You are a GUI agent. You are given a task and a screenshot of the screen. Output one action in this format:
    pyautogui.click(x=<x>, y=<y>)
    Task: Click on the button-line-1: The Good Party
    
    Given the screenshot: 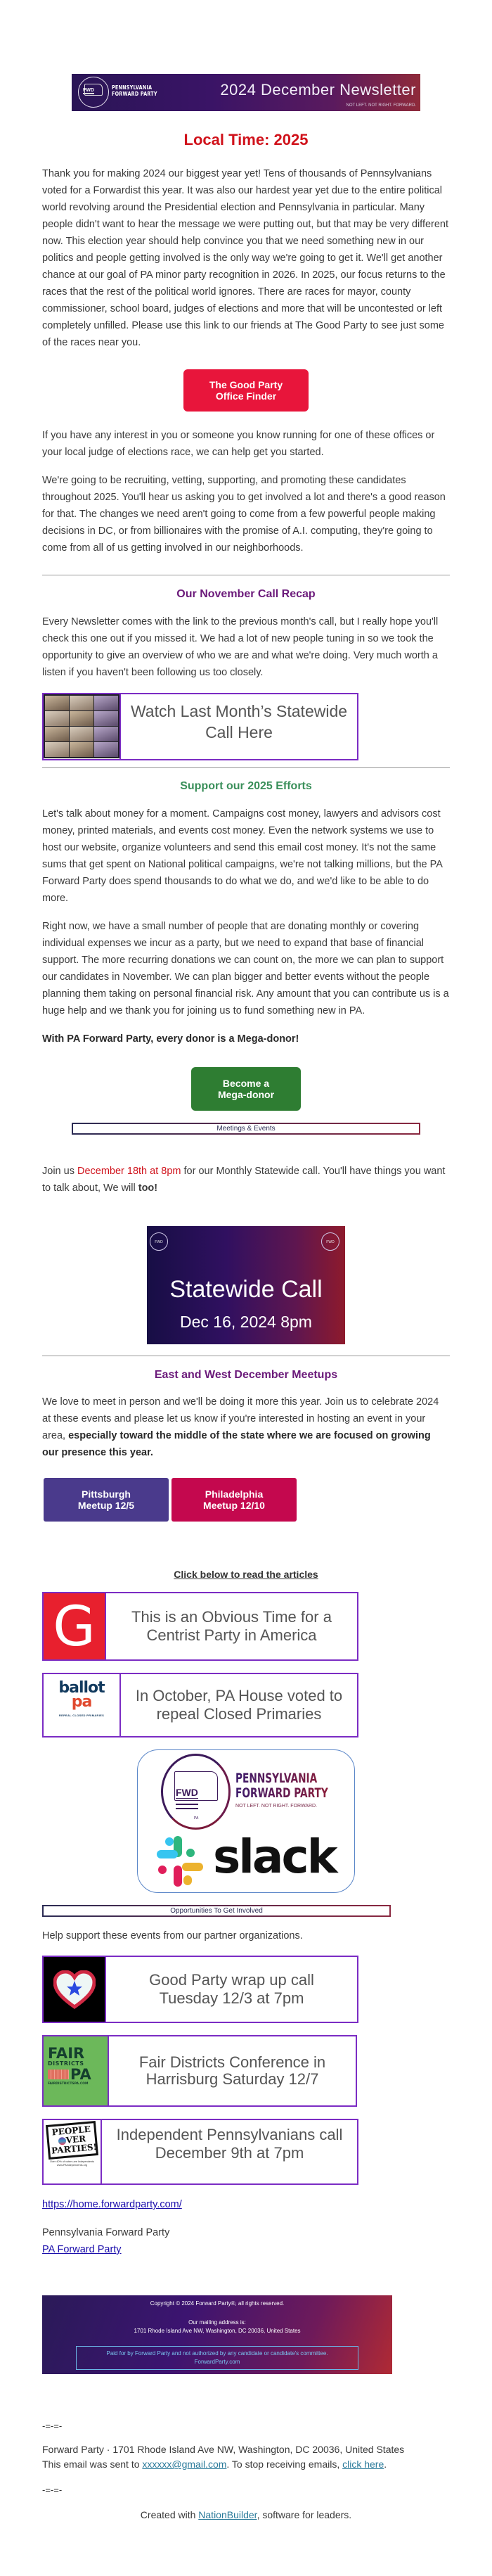 What is the action you would take?
    pyautogui.click(x=246, y=384)
    